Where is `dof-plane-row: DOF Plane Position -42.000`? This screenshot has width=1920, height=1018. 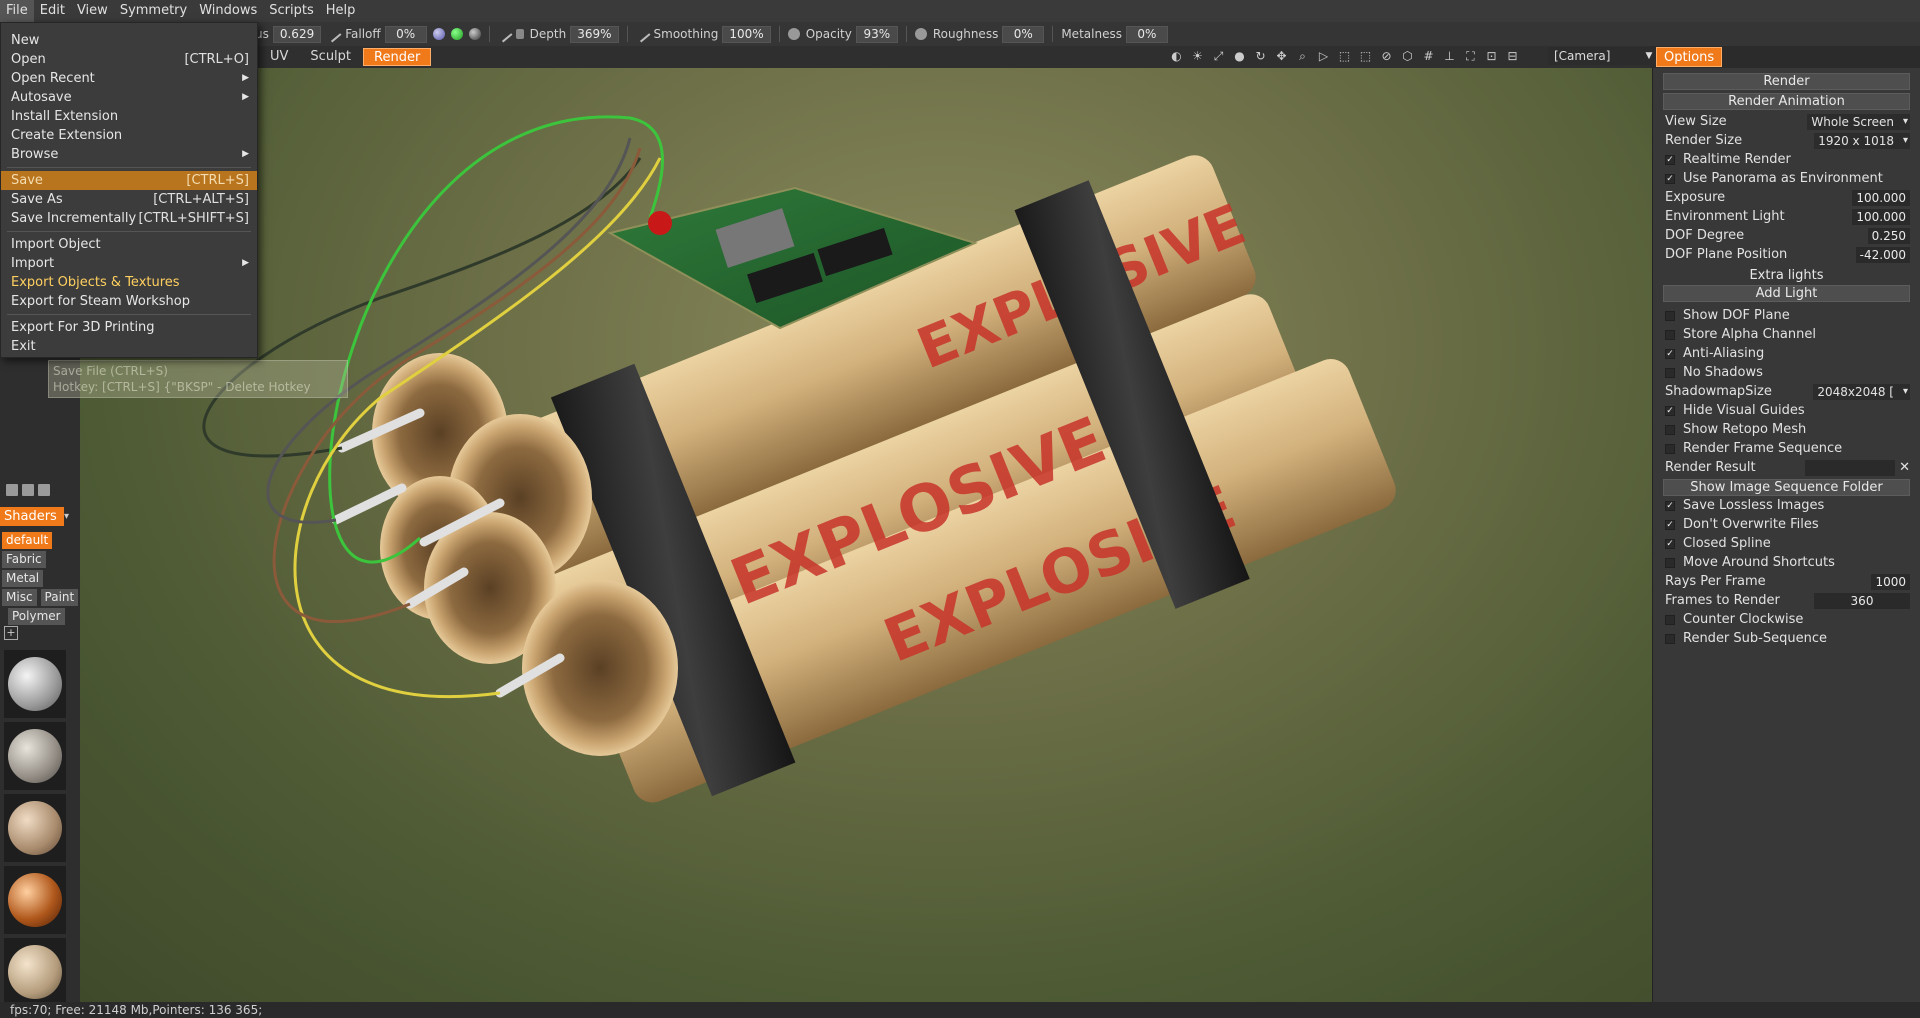 dof-plane-row: DOF Plane Position -42.000 is located at coordinates (1786, 254).